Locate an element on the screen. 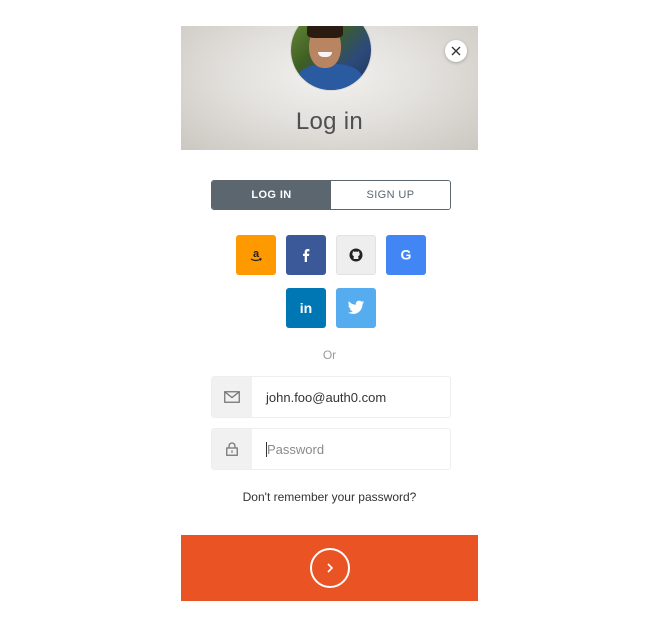 The width and height of the screenshot is (668, 628). forgot-password-link: Don't remember your password? is located at coordinates (329, 497).